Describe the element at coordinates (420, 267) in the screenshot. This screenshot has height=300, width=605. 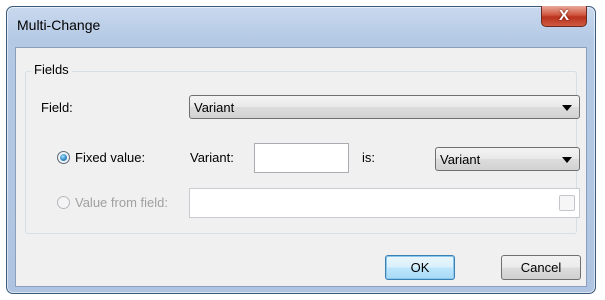
I see `ok-button: OK` at that location.